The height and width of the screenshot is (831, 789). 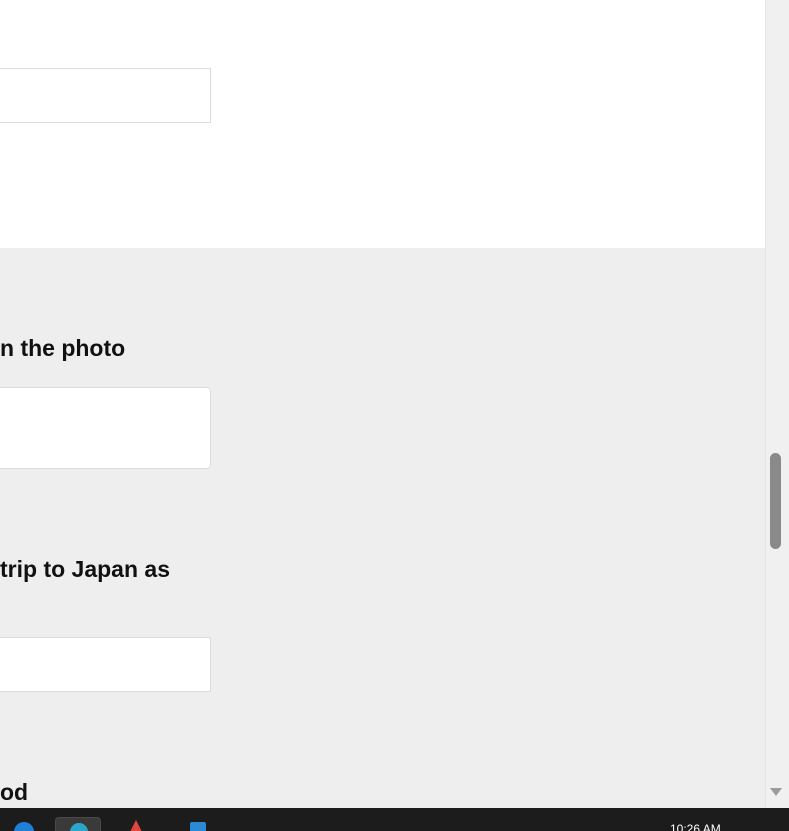 I want to click on text-input-japan-trip-field, so click(x=105, y=664).